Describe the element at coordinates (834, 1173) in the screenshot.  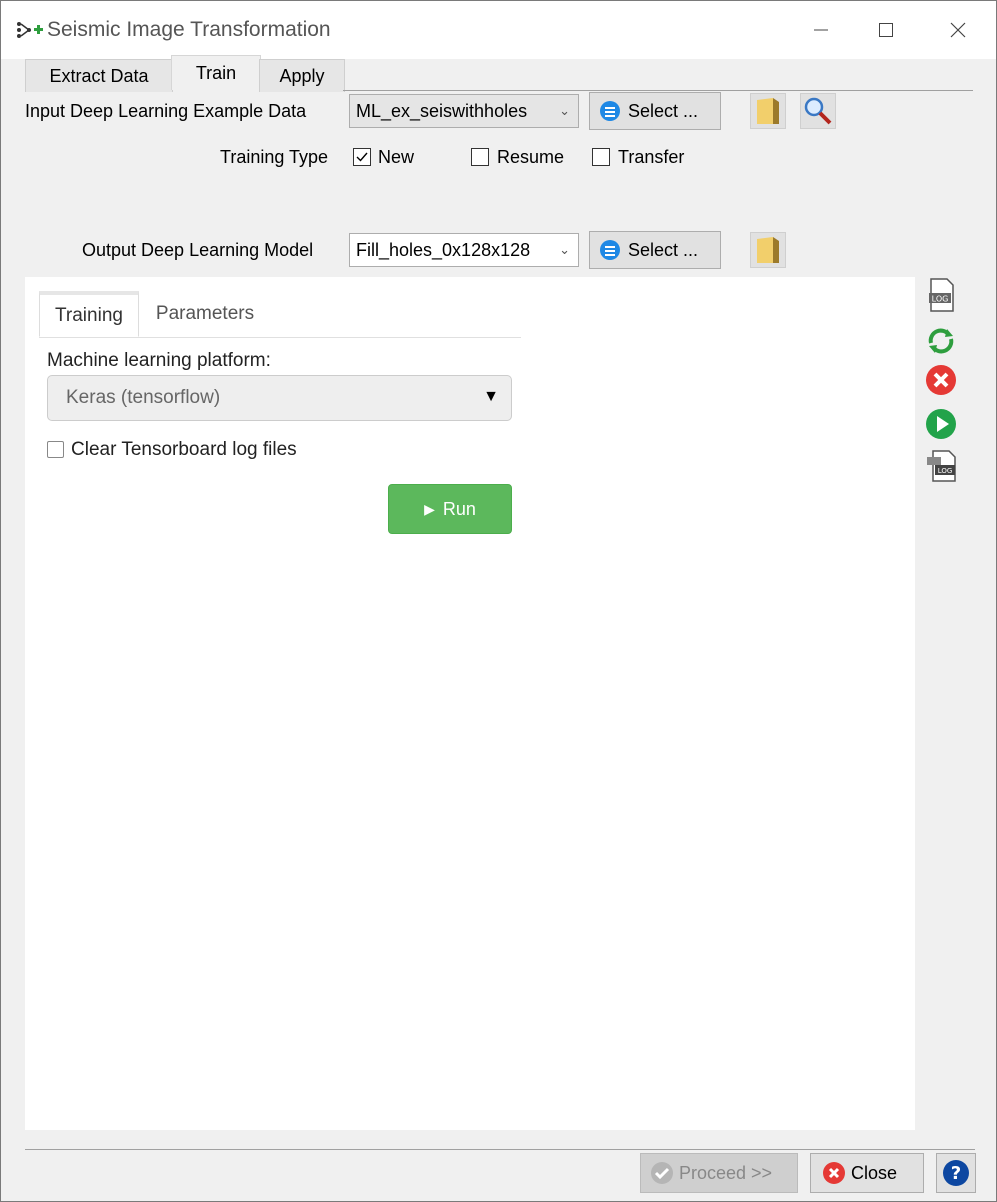
I see `close-circle-icon` at that location.